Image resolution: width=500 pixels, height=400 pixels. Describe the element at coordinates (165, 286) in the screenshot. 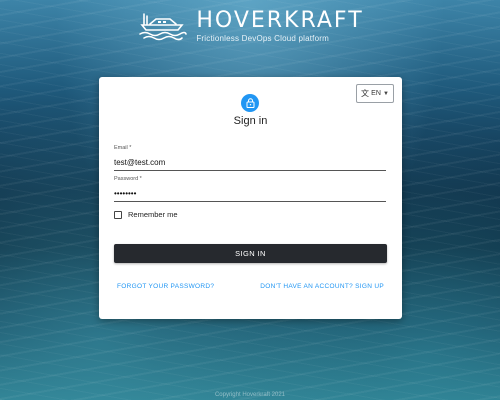

I see `forgot-password-link: FORGOT YOUR PASSWORD?` at that location.